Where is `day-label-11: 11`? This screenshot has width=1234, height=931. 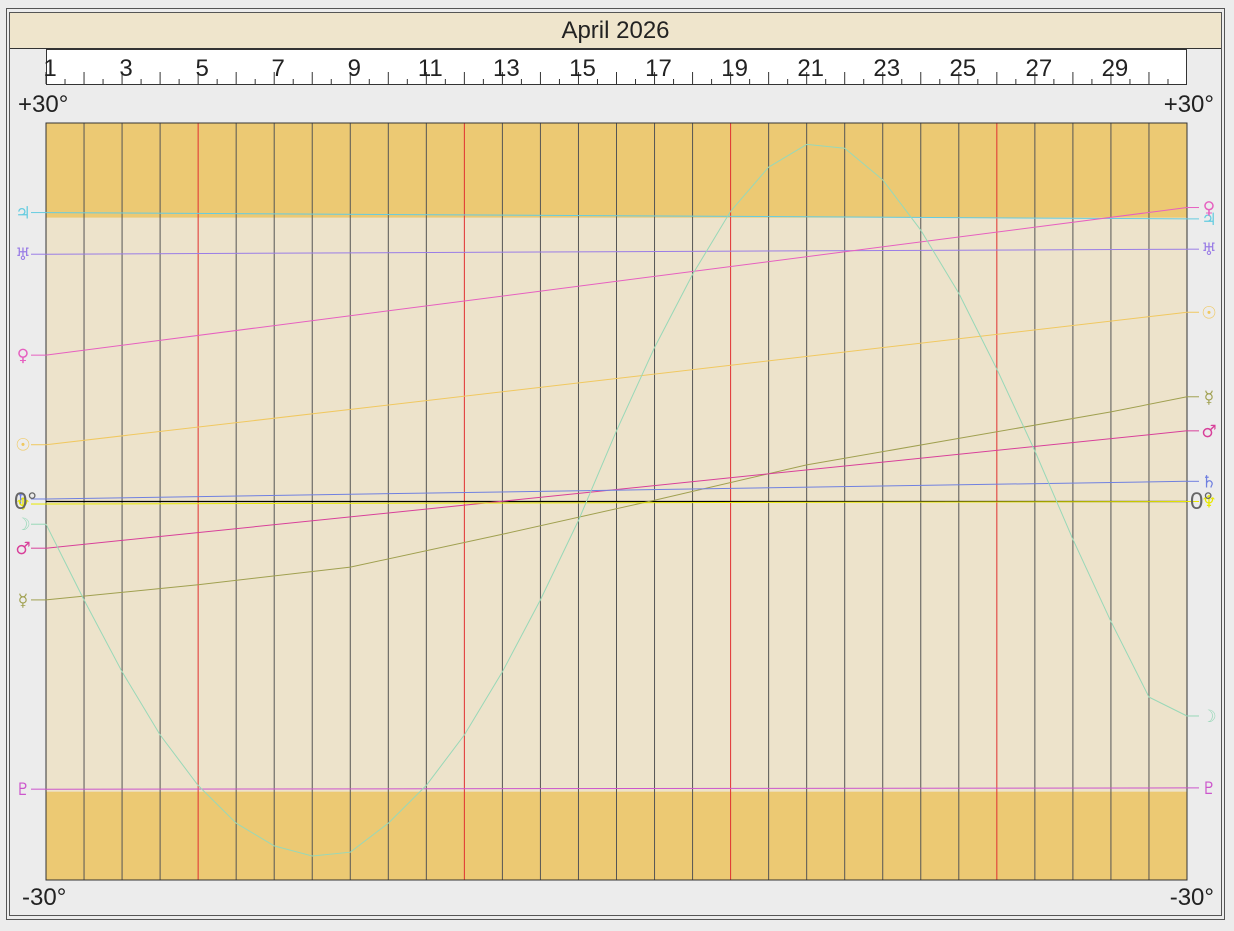 day-label-11: 11 is located at coordinates (430, 68).